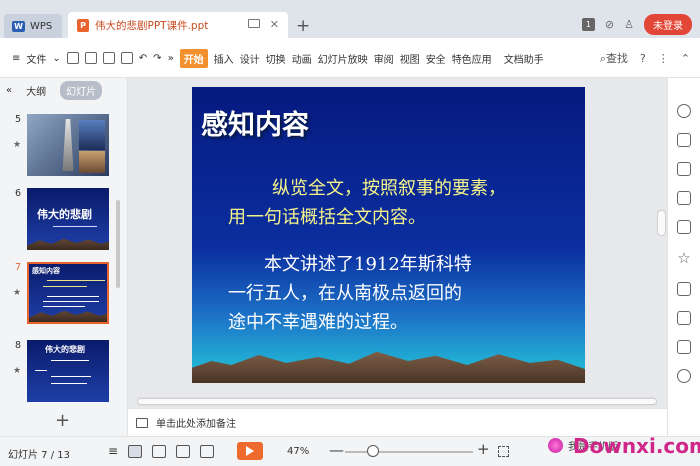 The width and height of the screenshot is (700, 466). I want to click on watermark: 我是手机版 Downxi.com, so click(624, 446).